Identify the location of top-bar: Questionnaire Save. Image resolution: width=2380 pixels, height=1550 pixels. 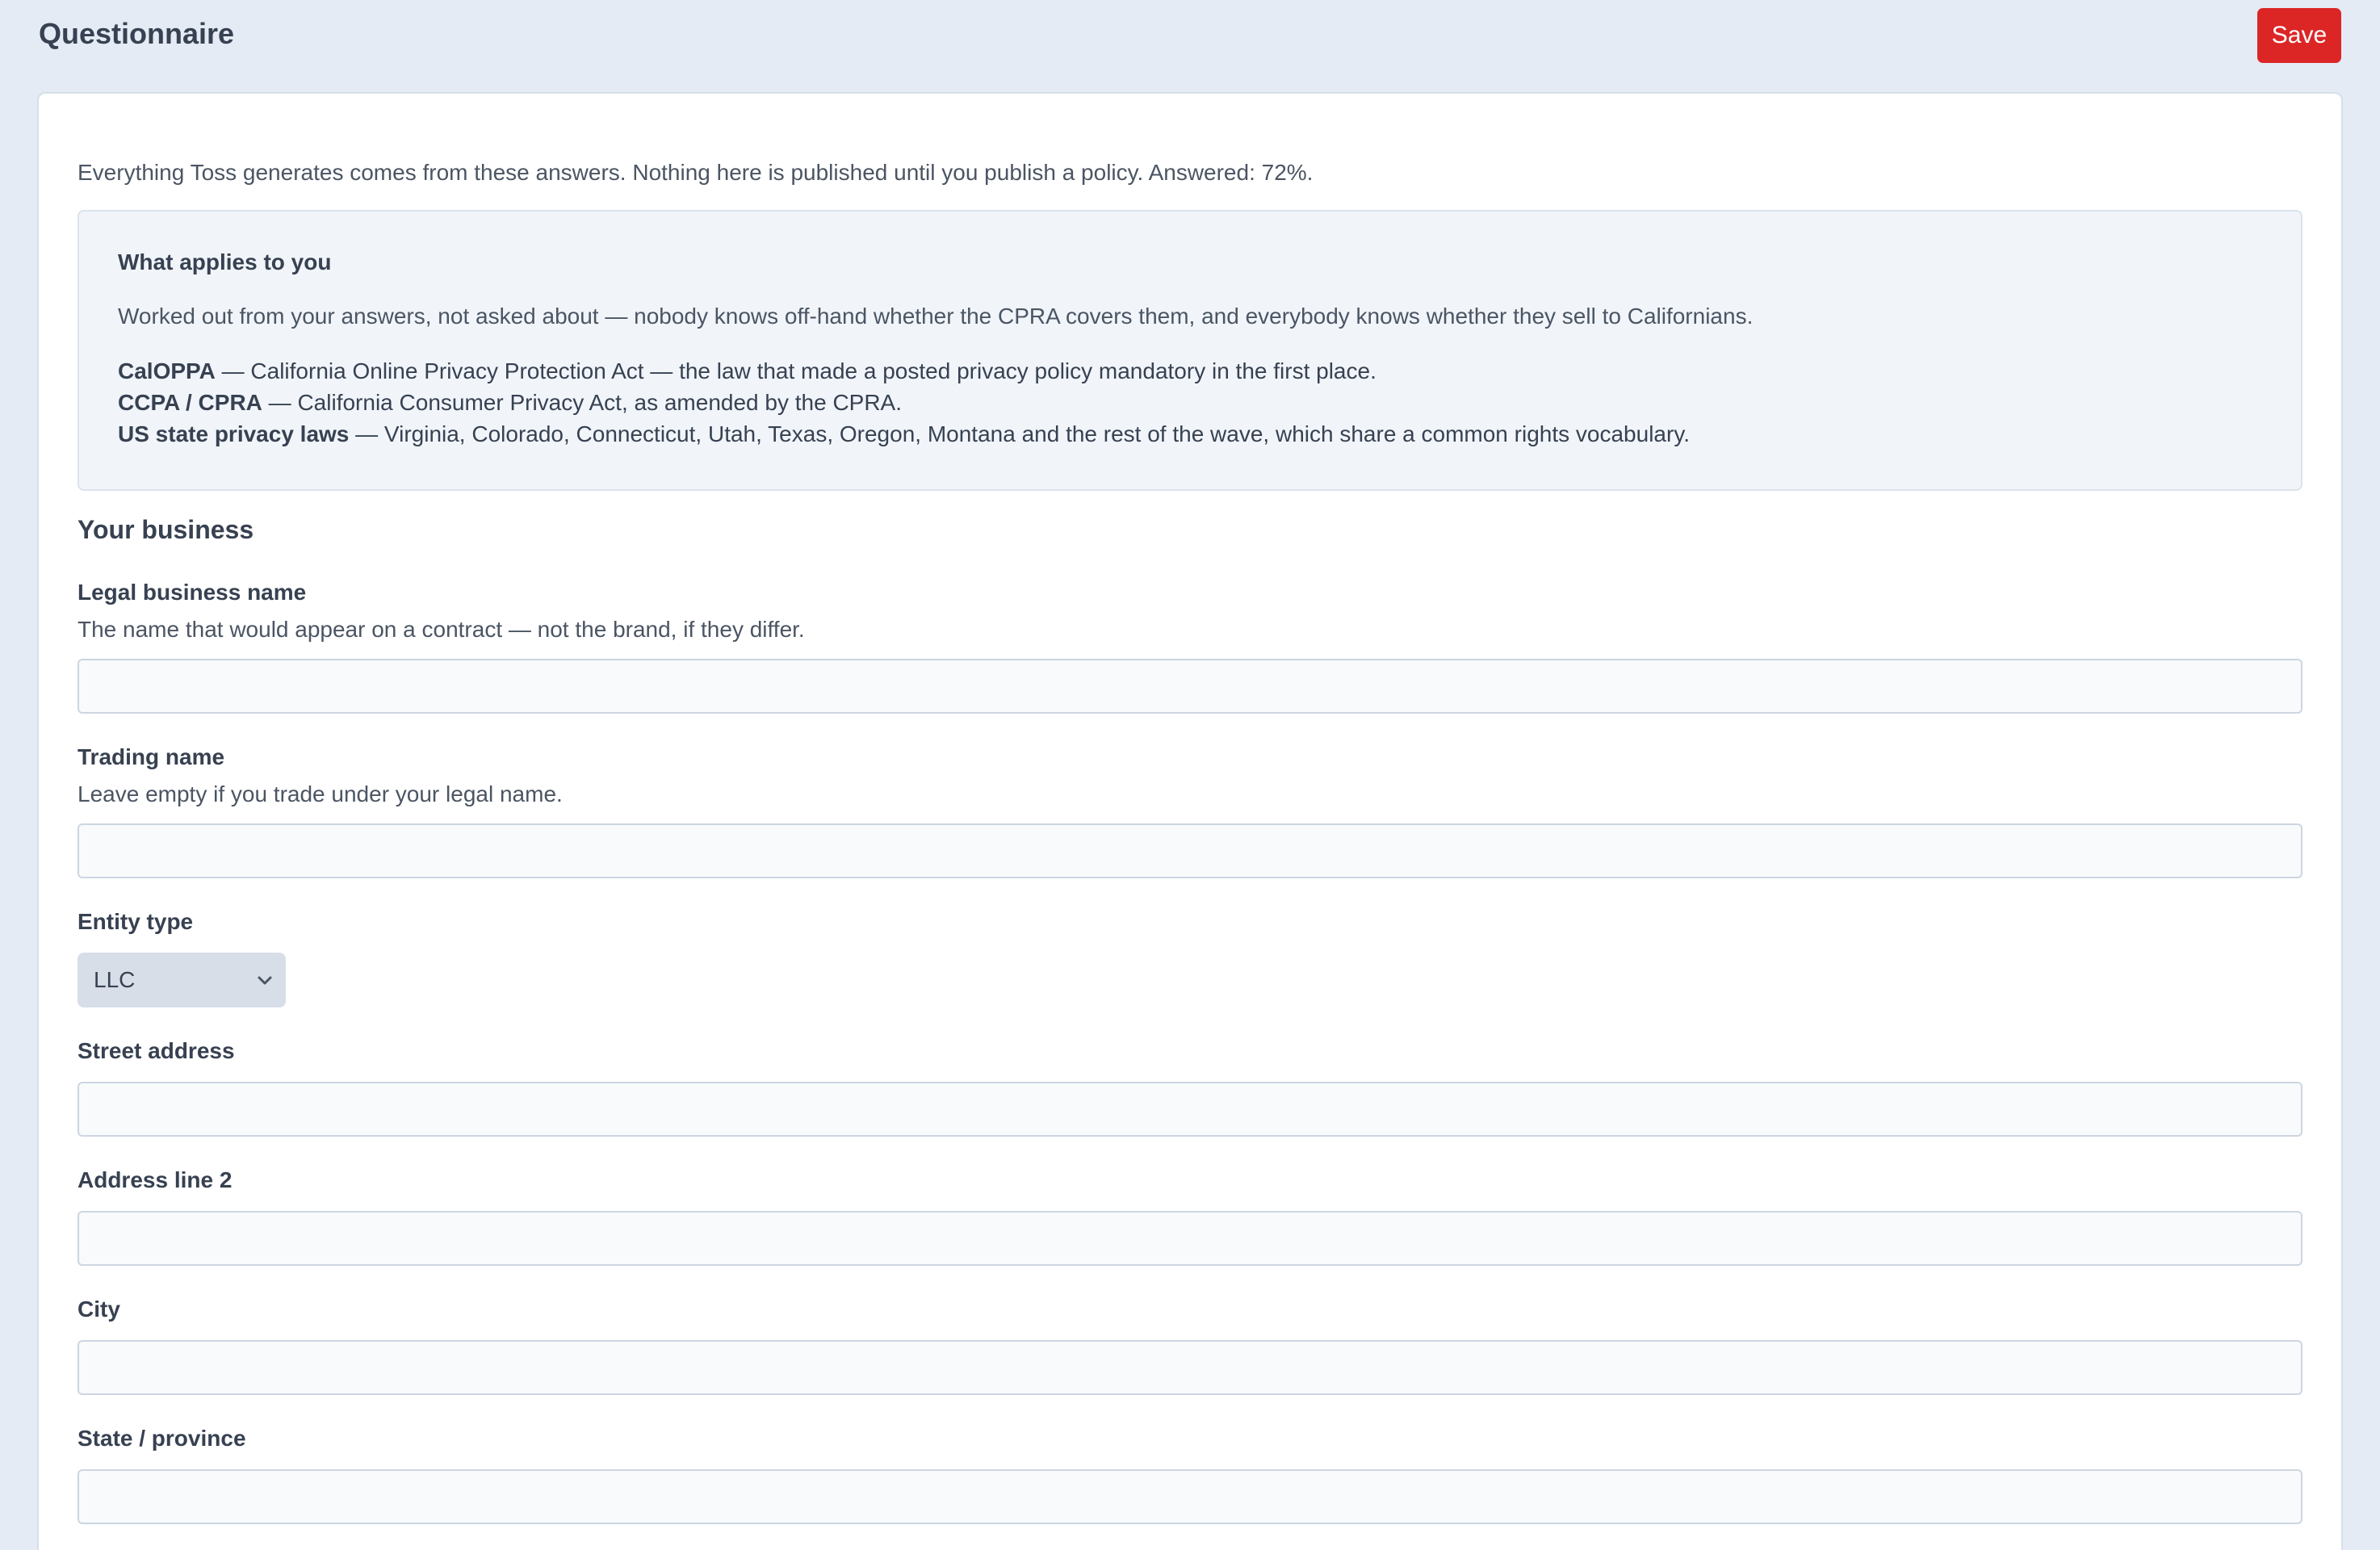
(1190, 40).